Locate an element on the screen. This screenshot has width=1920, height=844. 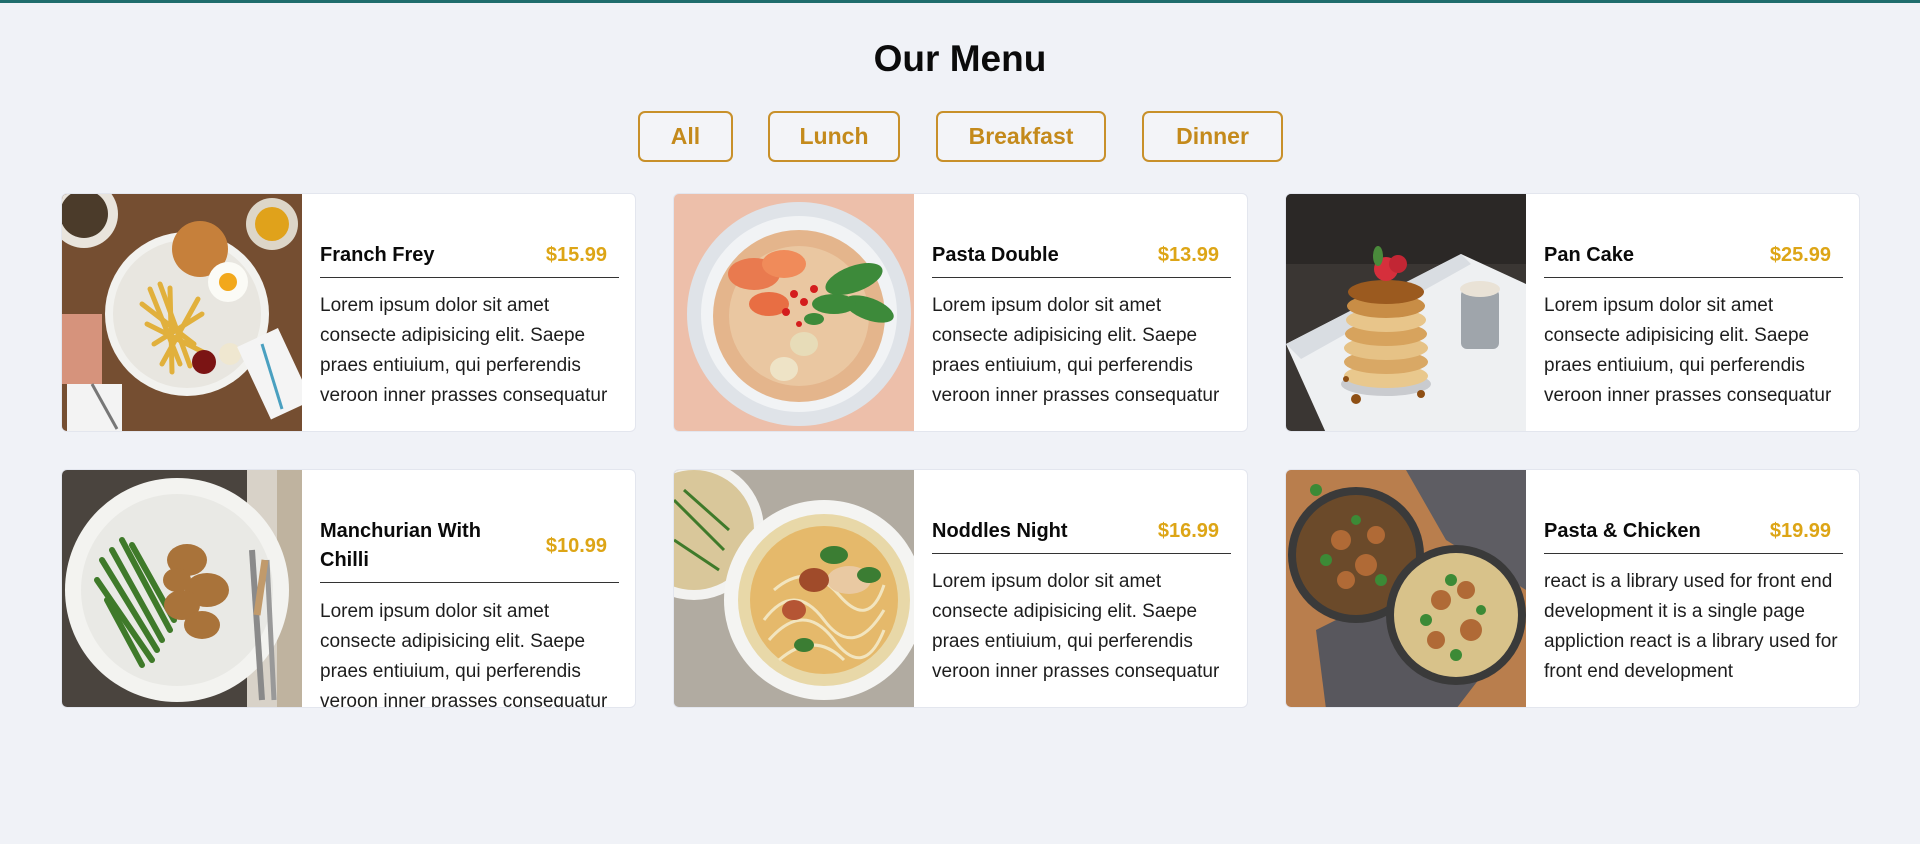
filter-all-button: All is located at coordinates (685, 136).